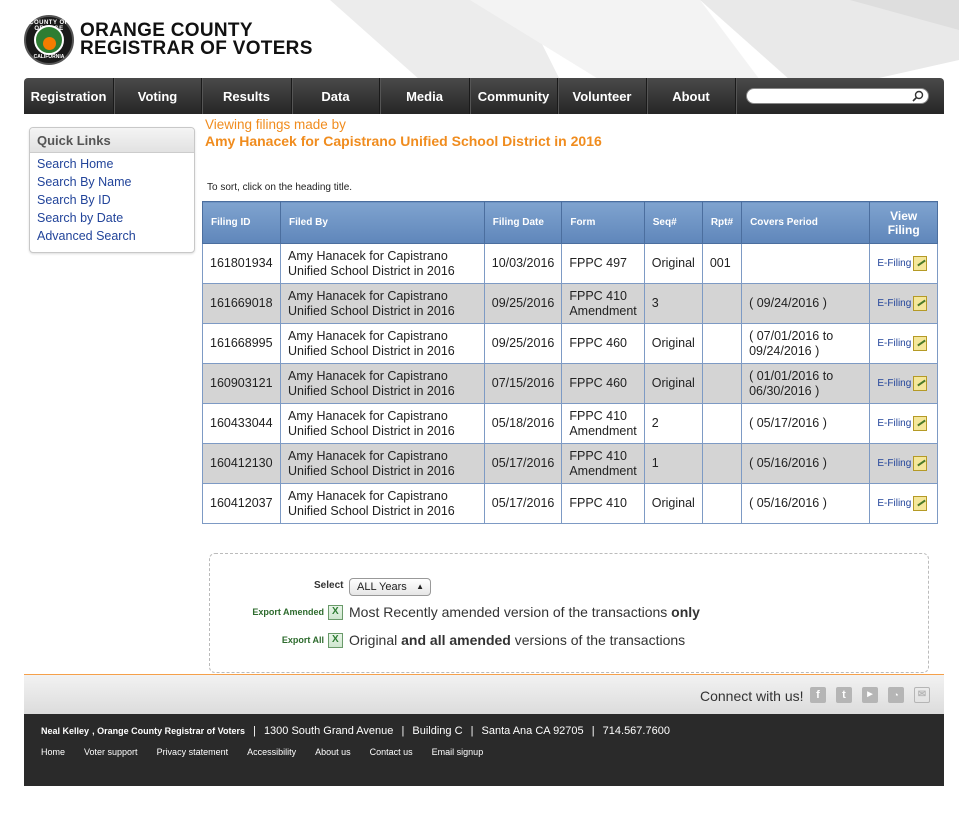 The height and width of the screenshot is (828, 959). What do you see at coordinates (922, 695) in the screenshot?
I see `email-icon: ✉` at bounding box center [922, 695].